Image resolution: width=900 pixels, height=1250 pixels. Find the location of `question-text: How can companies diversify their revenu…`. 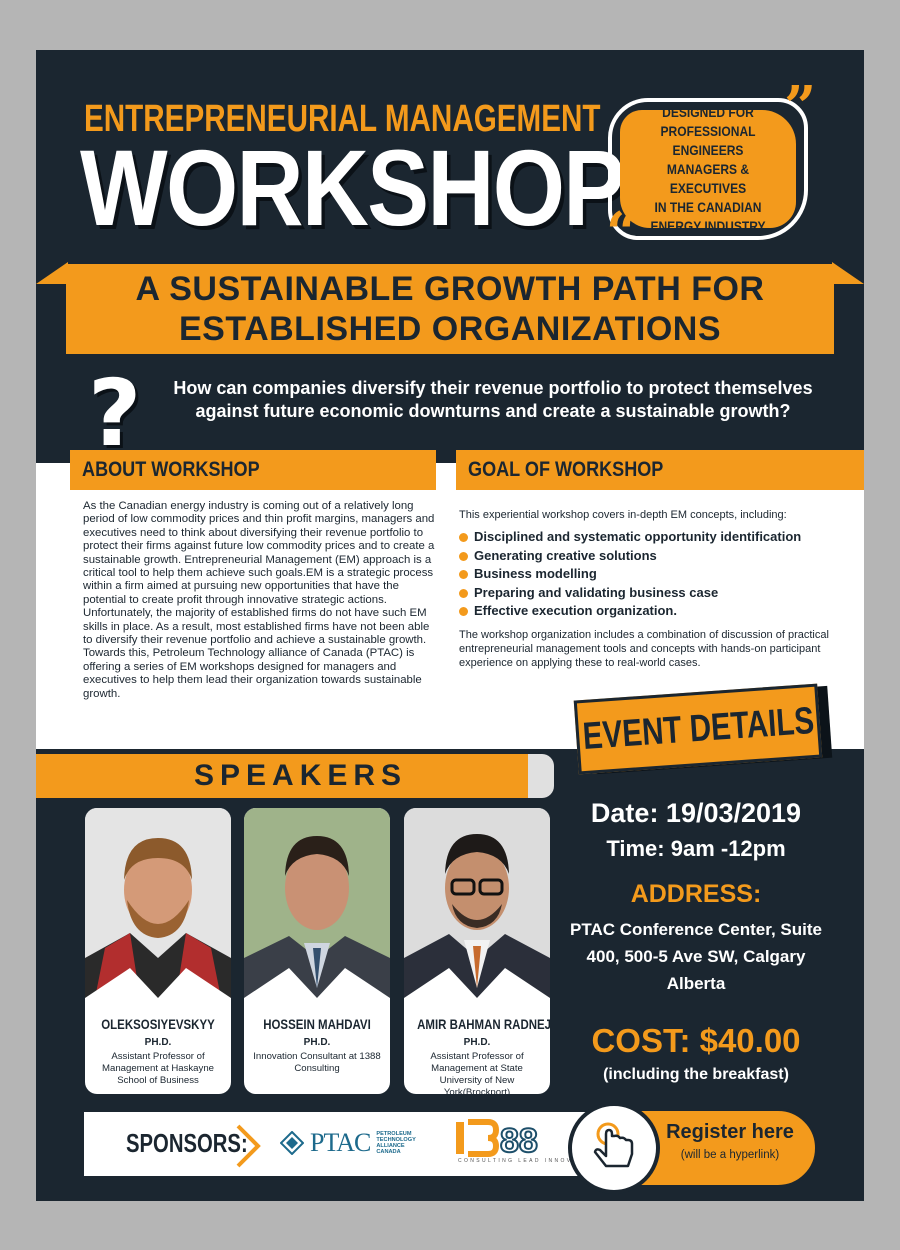

question-text: How can companies diversify their revenu… is located at coordinates (493, 399).